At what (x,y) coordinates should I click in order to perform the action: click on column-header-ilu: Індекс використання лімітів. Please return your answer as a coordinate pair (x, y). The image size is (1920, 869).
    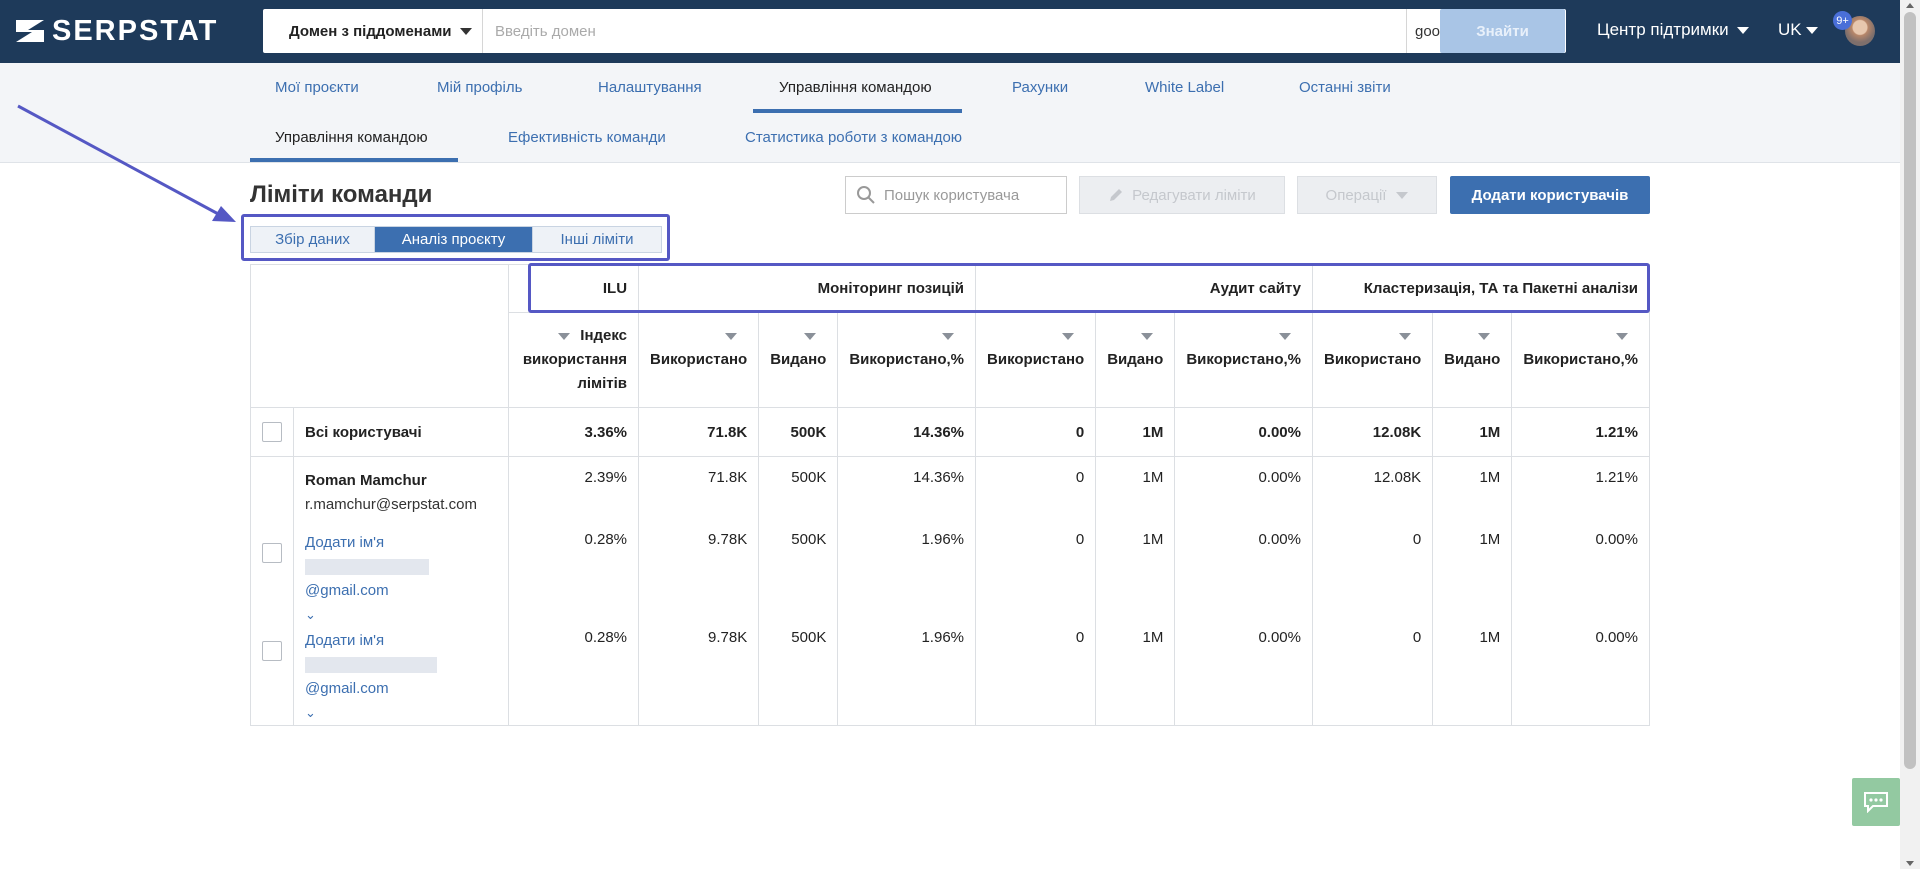
    Looking at the image, I should click on (574, 360).